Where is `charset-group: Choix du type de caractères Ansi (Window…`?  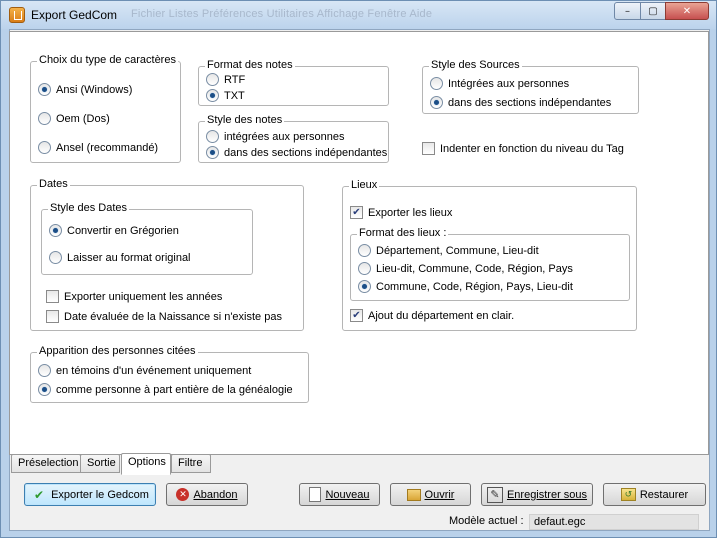
charset-group: Choix du type de caractères Ansi (Window… is located at coordinates (105, 108).